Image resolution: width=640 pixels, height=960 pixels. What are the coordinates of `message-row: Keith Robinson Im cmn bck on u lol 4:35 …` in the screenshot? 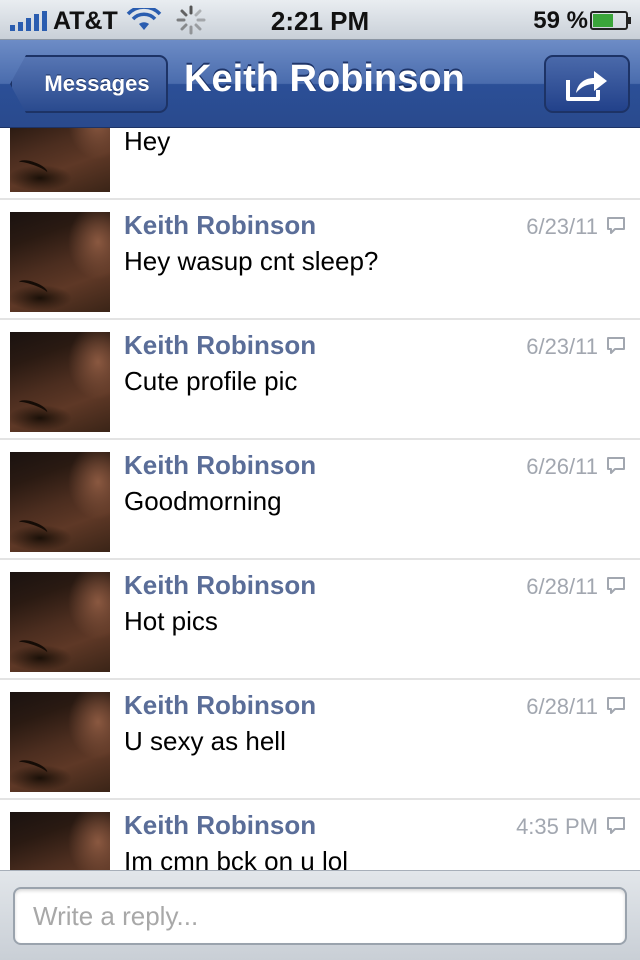 It's located at (320, 835).